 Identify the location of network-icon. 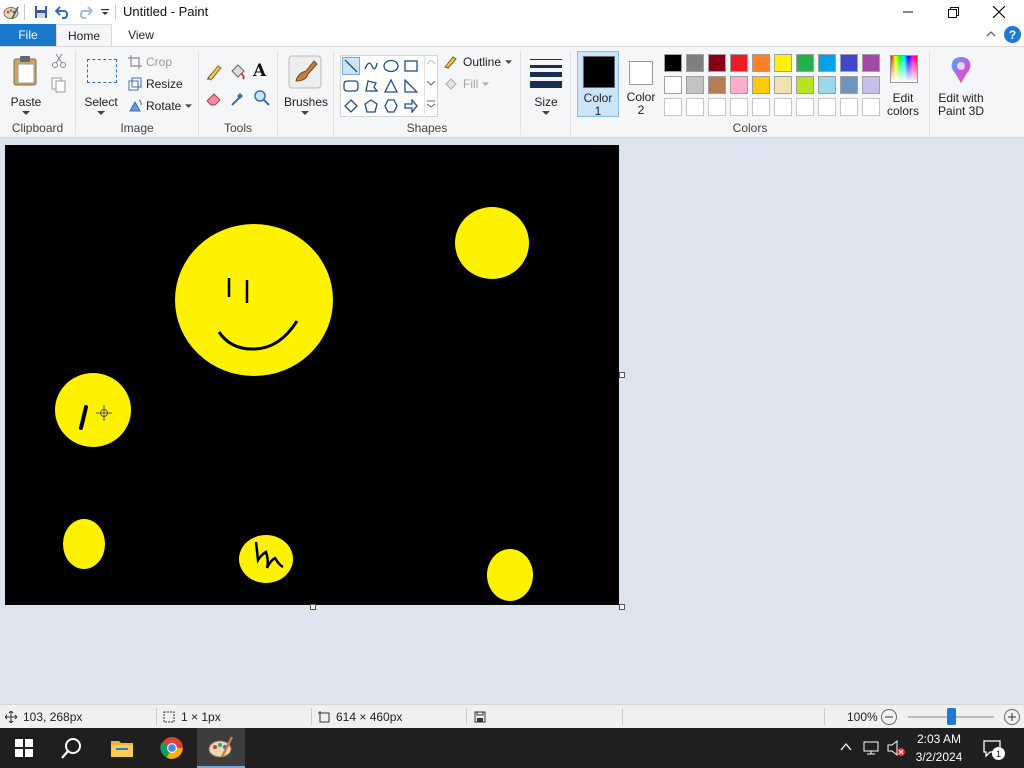
(871, 749).